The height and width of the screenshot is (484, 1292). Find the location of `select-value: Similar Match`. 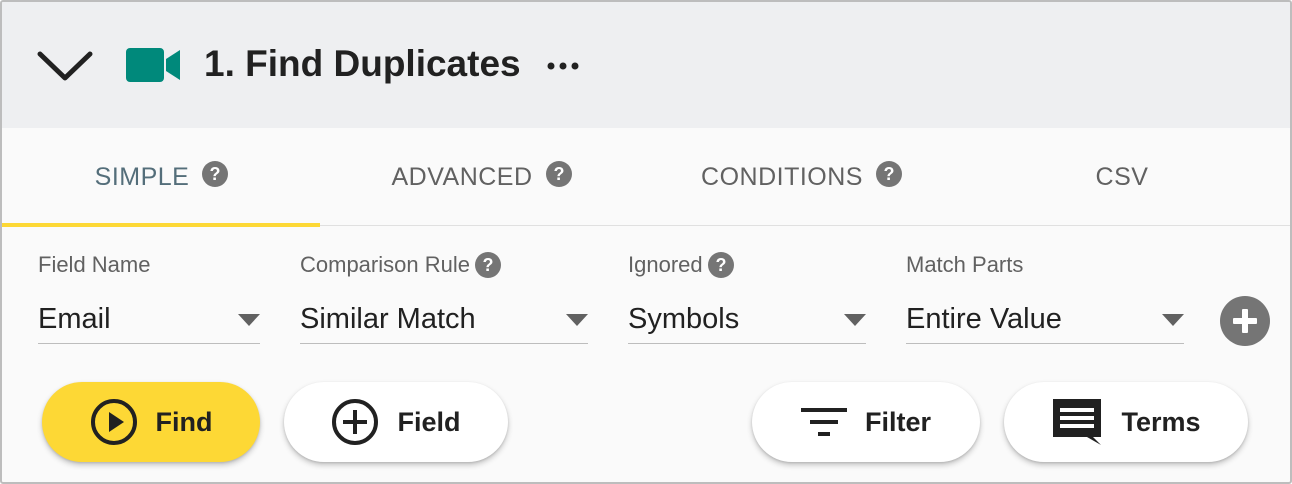

select-value: Similar Match is located at coordinates (388, 318).